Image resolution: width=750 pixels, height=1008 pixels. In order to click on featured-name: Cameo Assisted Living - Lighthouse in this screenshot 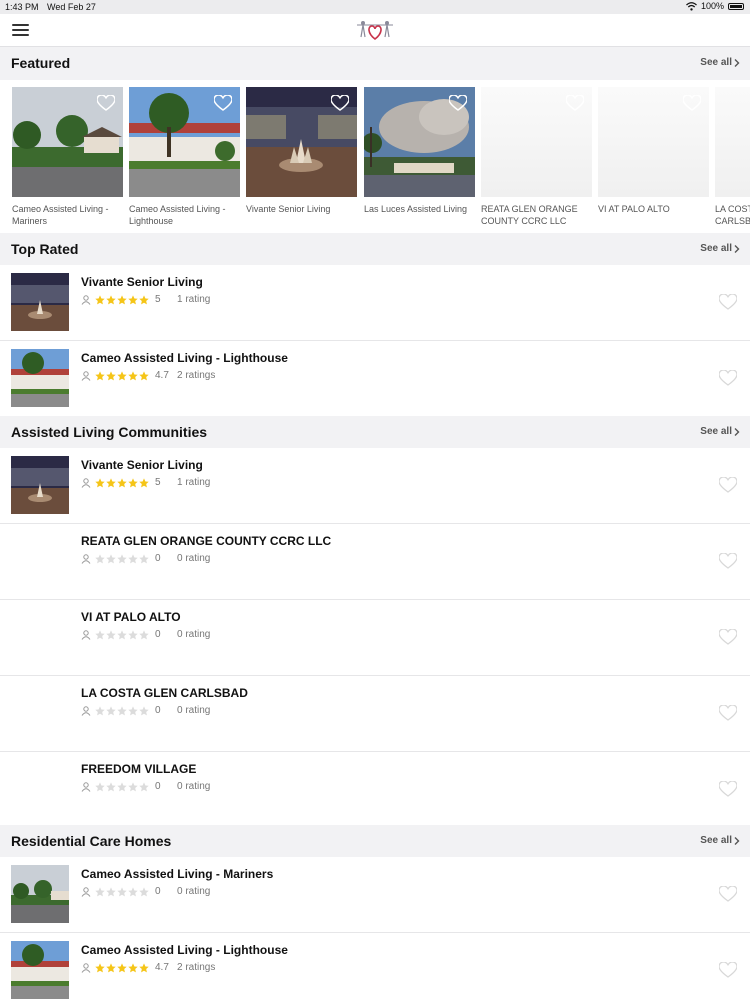, I will do `click(177, 215)`.